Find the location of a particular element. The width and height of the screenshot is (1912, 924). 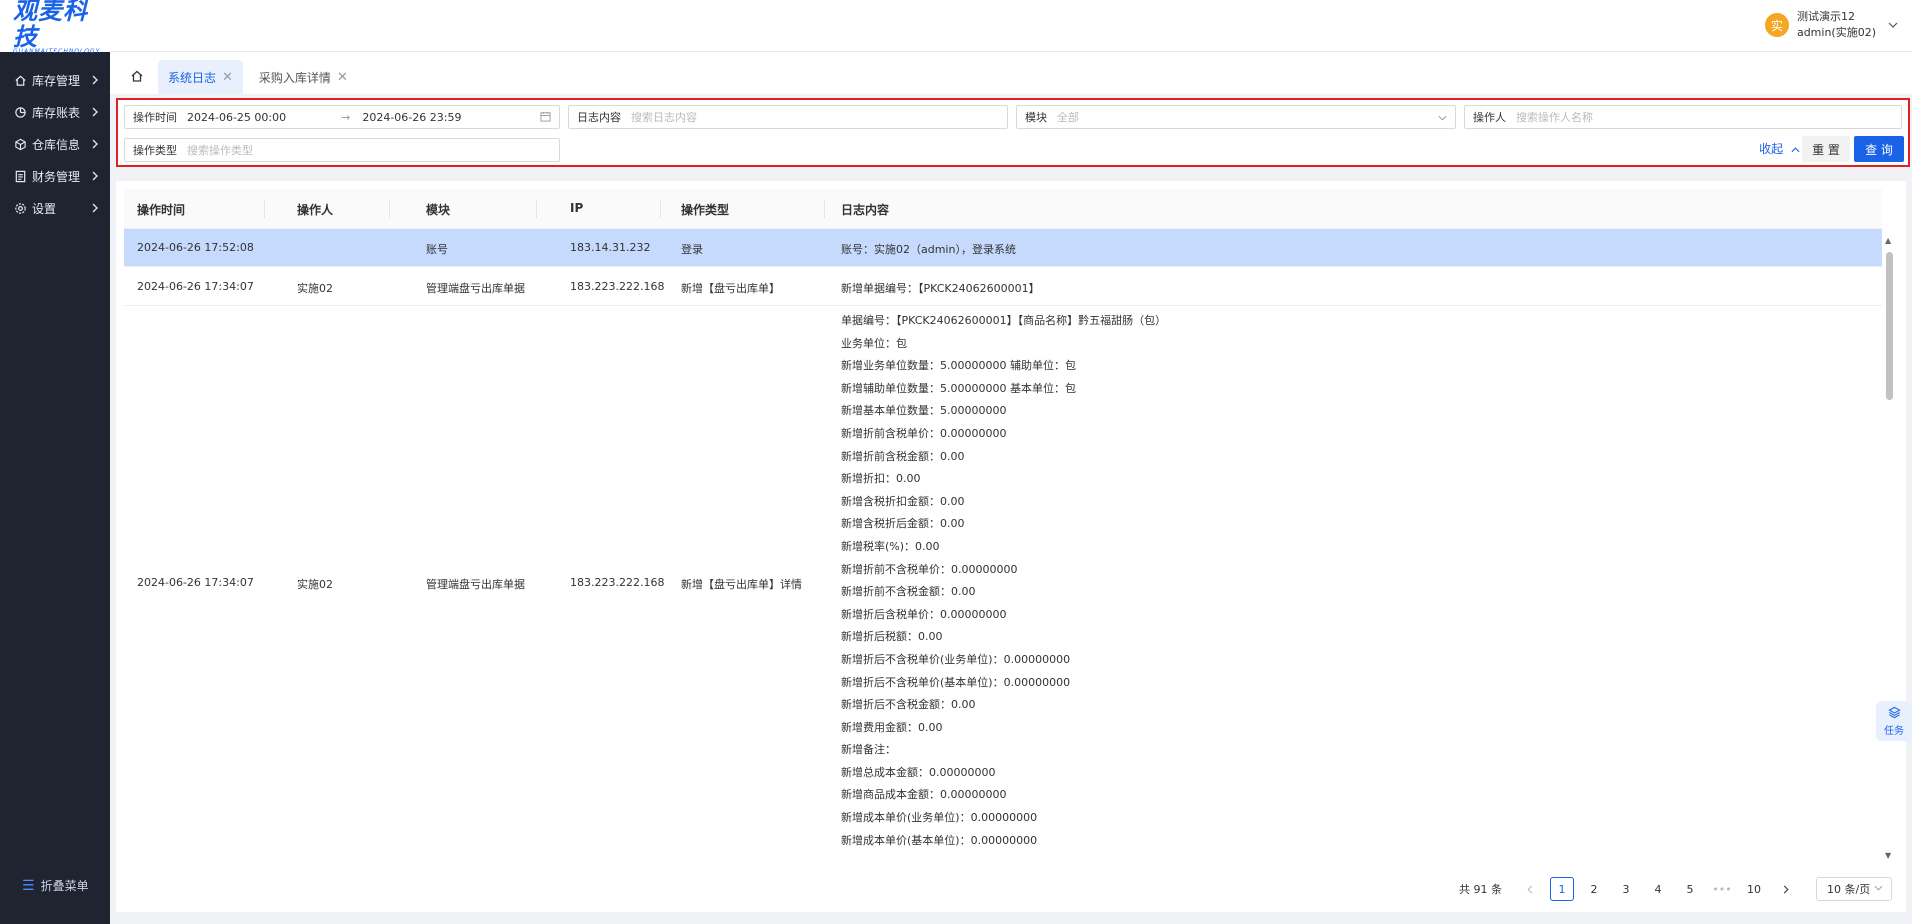

tab-bar: 系统日志 ✕ 采购入库详情 ✕ is located at coordinates (1011, 73).